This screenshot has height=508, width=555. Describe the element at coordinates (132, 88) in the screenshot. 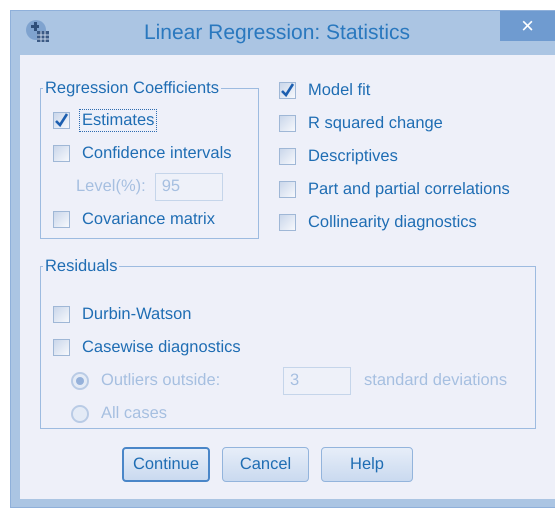

I see `group-title: Regression Coefficients` at that location.